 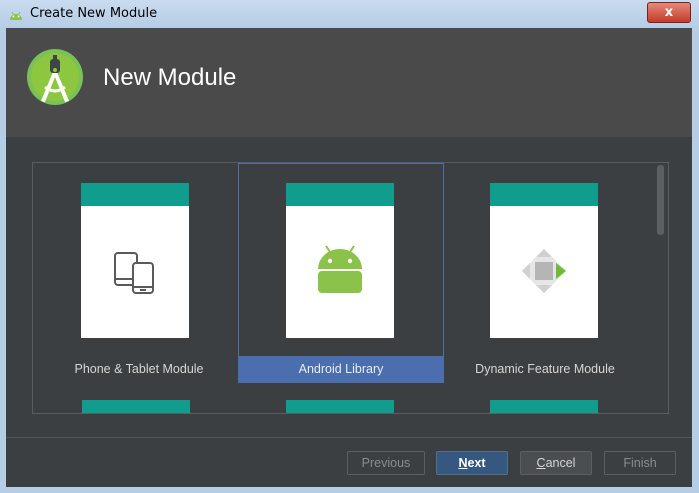 I want to click on template-label: Phone & Tablet Module, so click(x=139, y=369).